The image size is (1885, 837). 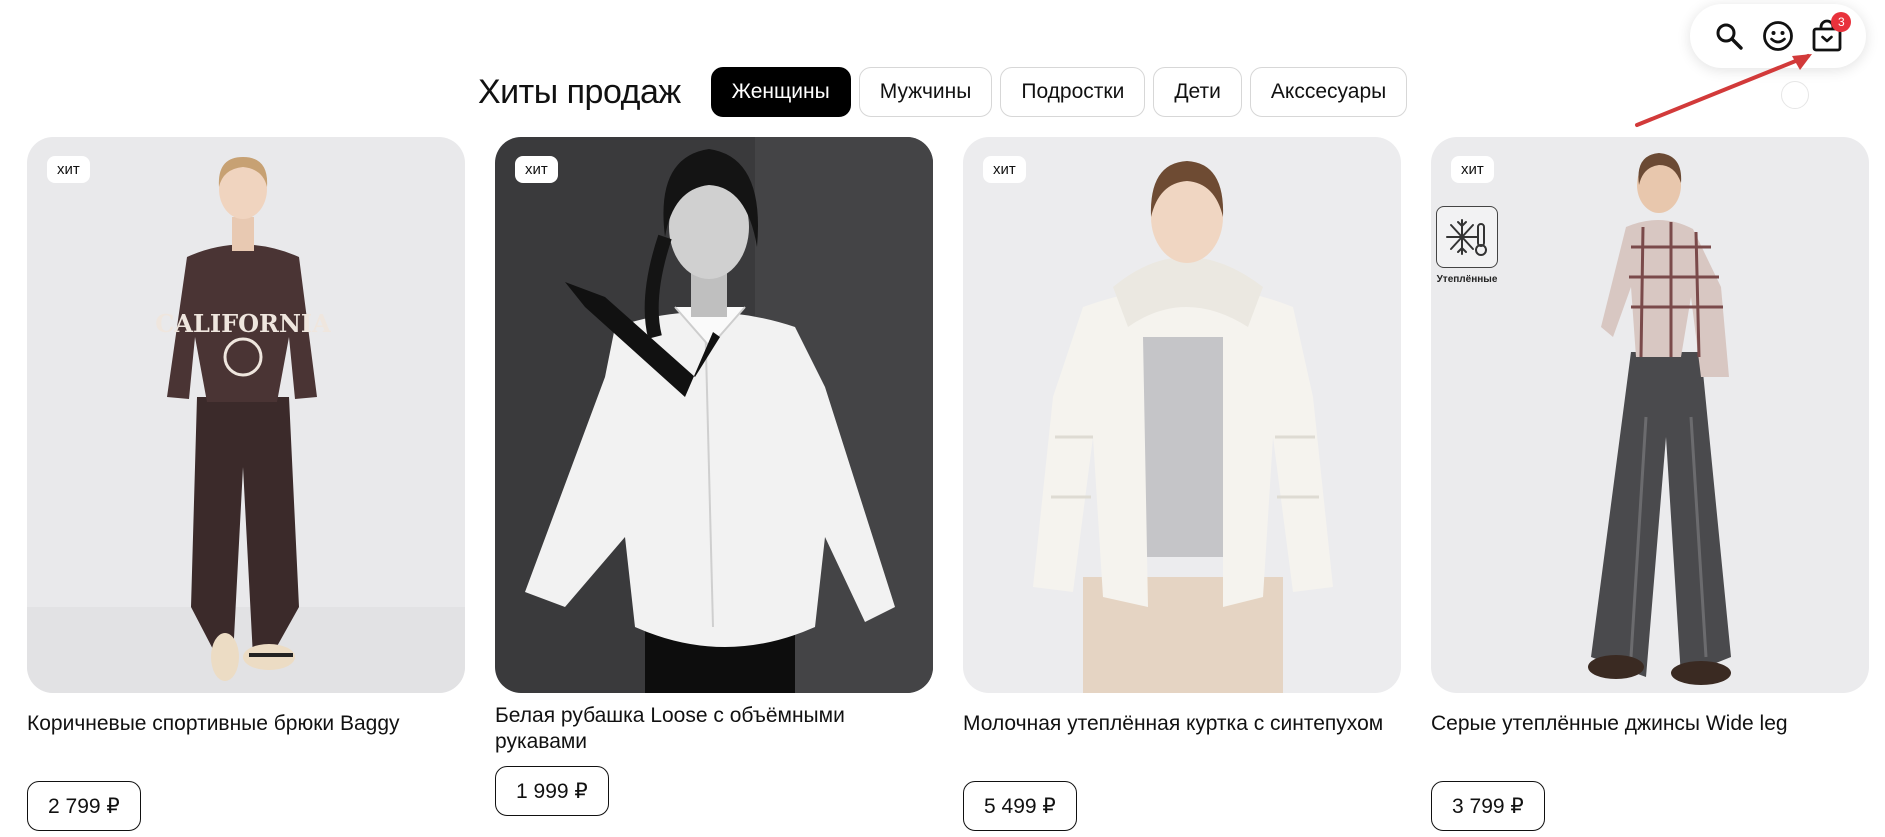 What do you see at coordinates (1795, 95) in the screenshot?
I see `carousel-indicator` at bounding box center [1795, 95].